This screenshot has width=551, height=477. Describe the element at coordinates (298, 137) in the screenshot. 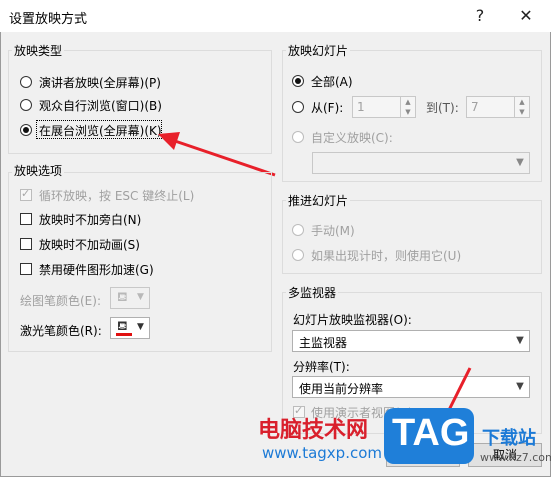

I see `radio-custom-show` at that location.